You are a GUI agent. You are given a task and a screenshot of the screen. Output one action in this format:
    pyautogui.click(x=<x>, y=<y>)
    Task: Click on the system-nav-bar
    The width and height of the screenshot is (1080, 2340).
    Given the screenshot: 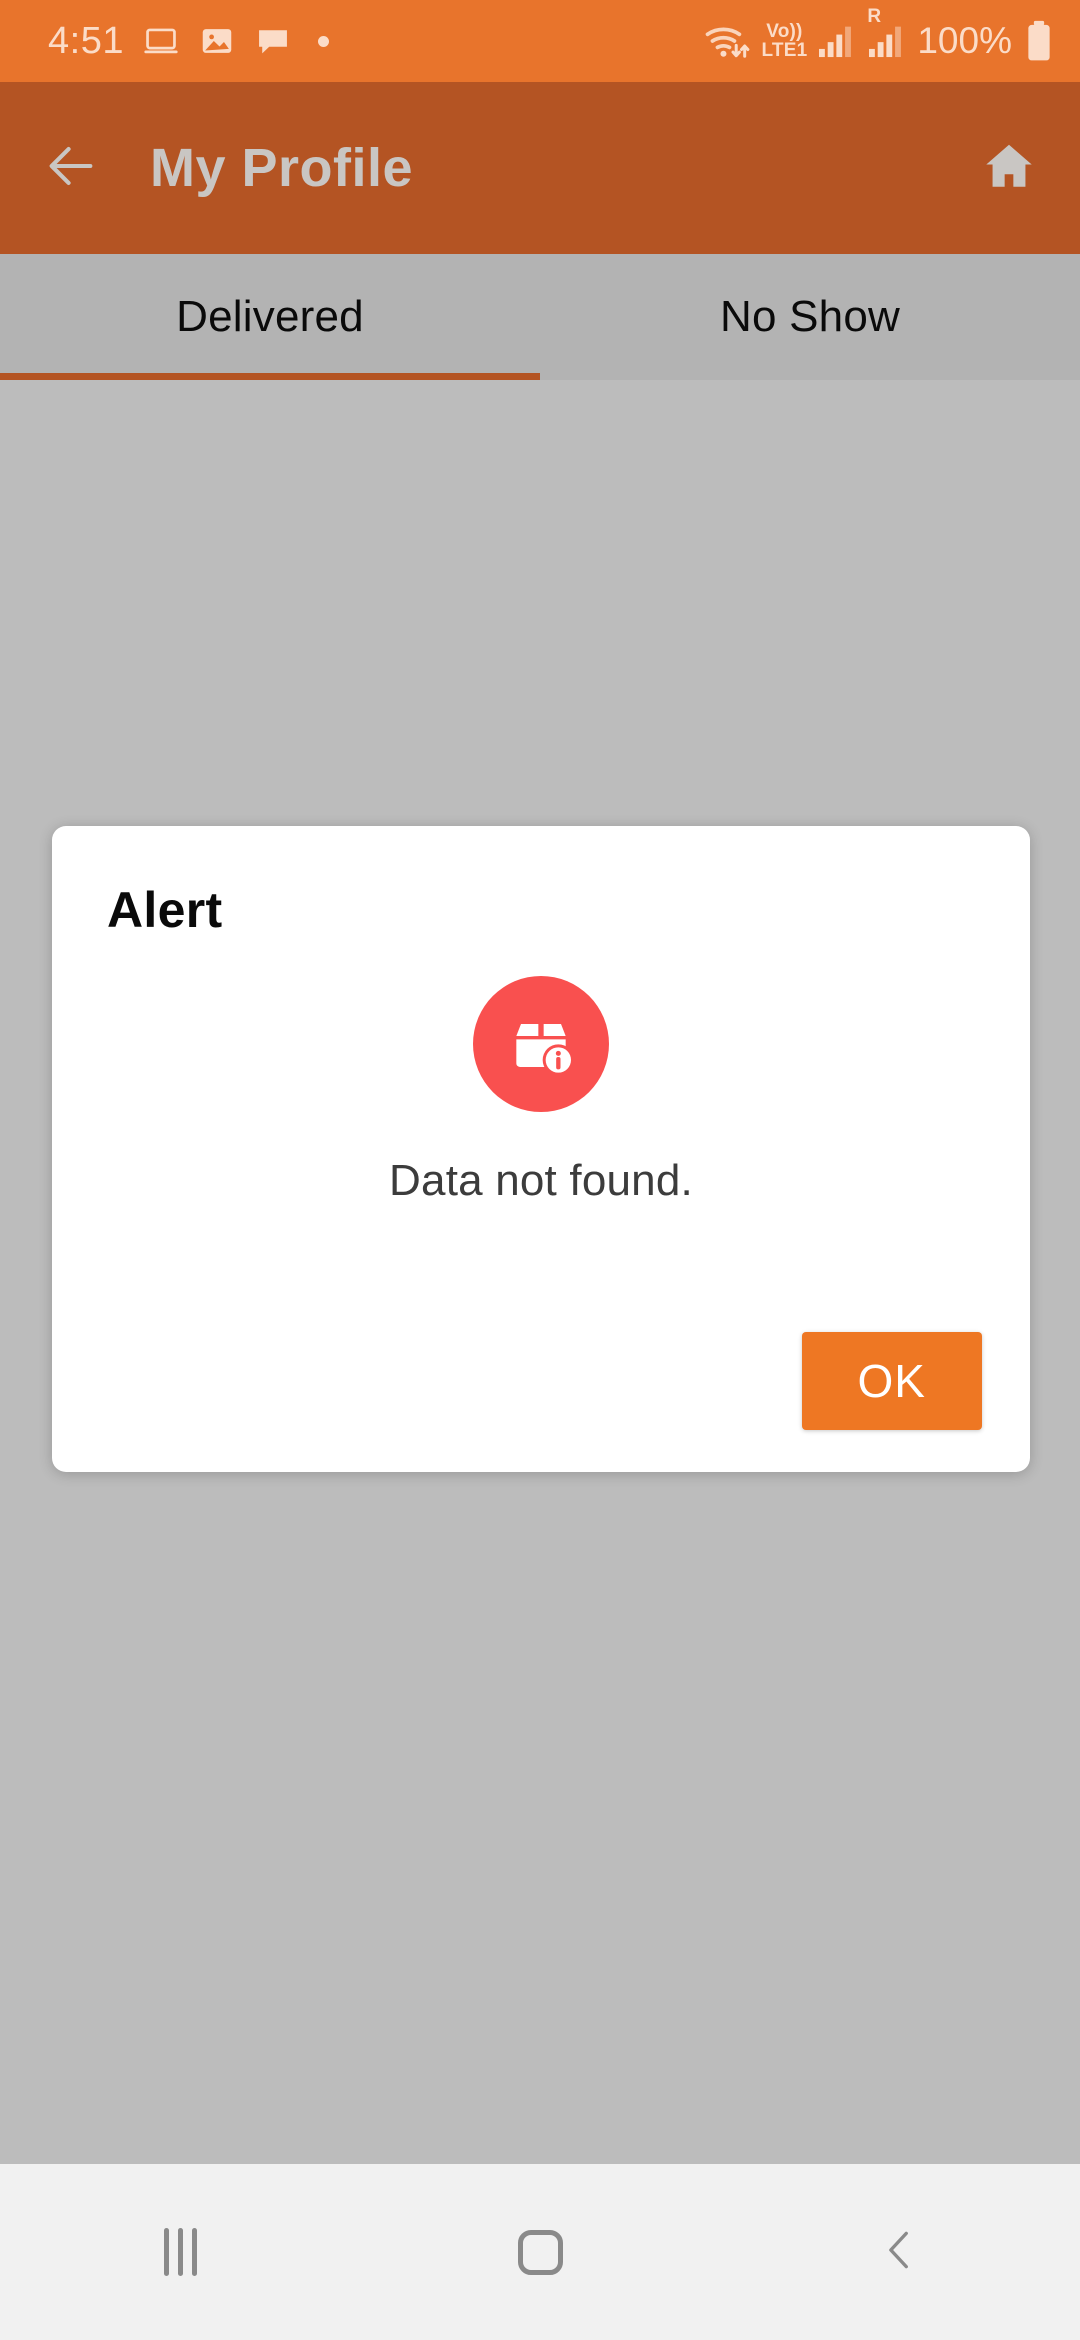 What is the action you would take?
    pyautogui.click(x=540, y=2252)
    